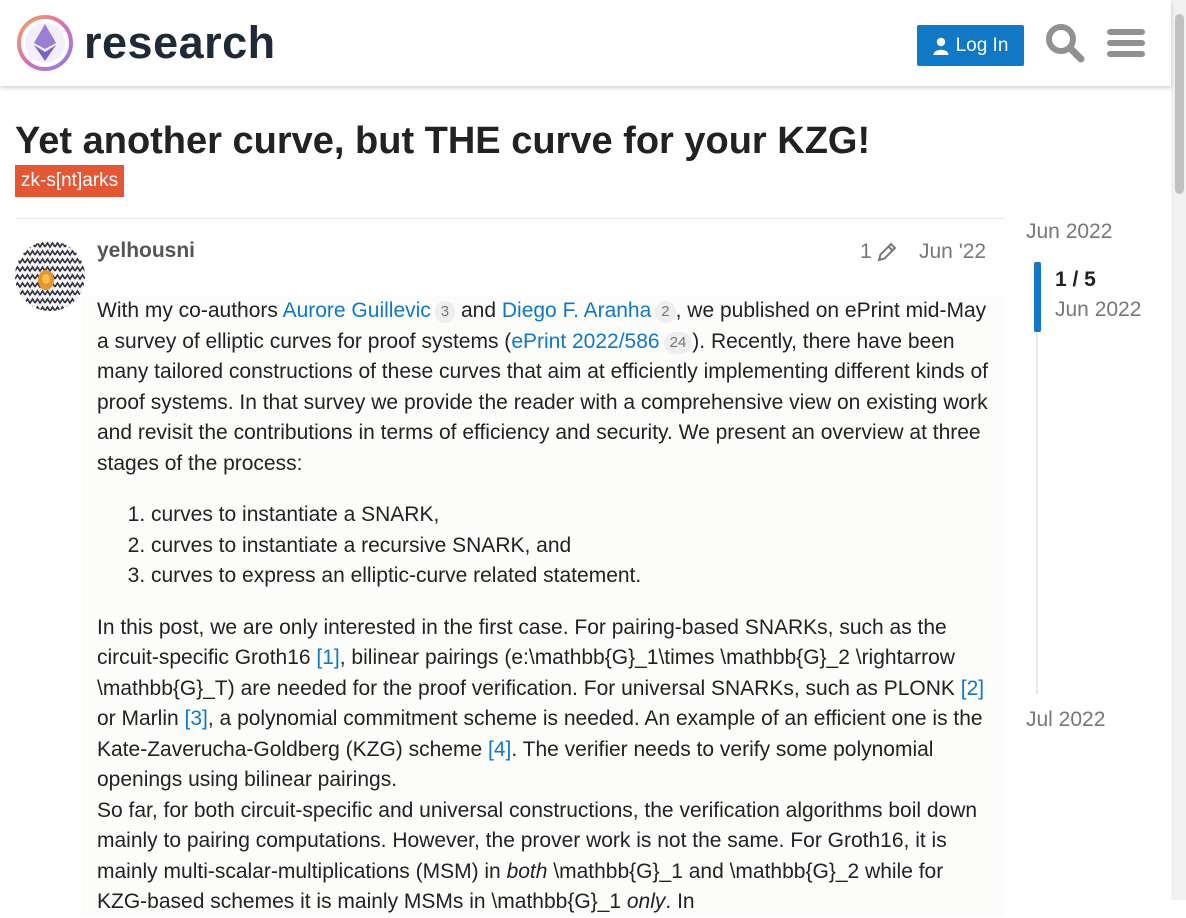 This screenshot has width=1186, height=918. What do you see at coordinates (357, 310) in the screenshot?
I see `author-link-guillevic: Aurore Guillevic` at bounding box center [357, 310].